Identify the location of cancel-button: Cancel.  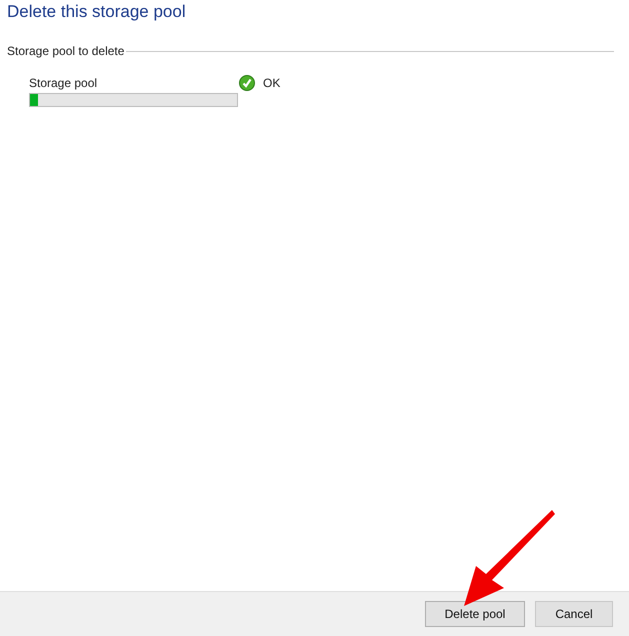
(574, 614).